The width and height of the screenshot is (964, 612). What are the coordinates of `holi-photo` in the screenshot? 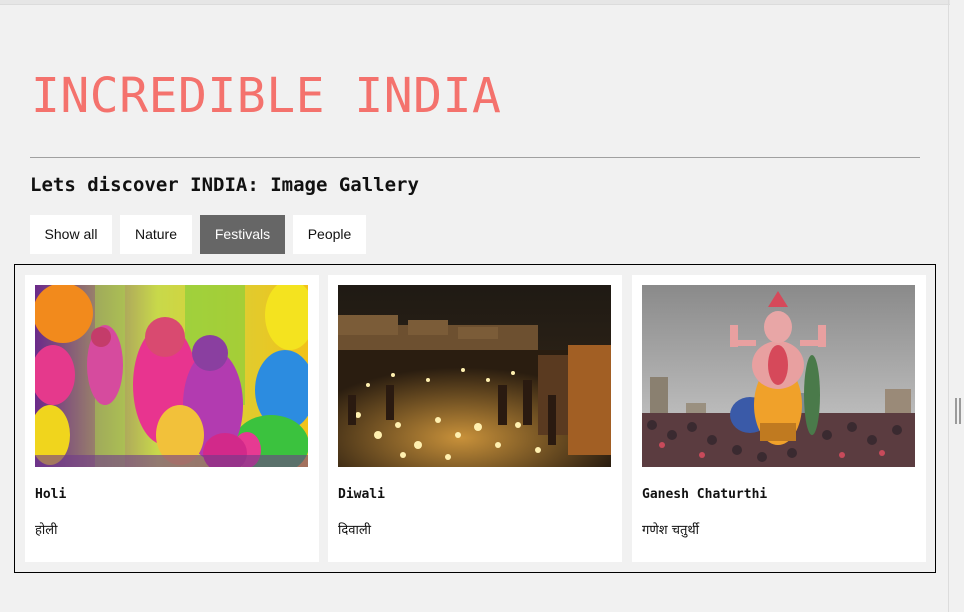 It's located at (171, 376).